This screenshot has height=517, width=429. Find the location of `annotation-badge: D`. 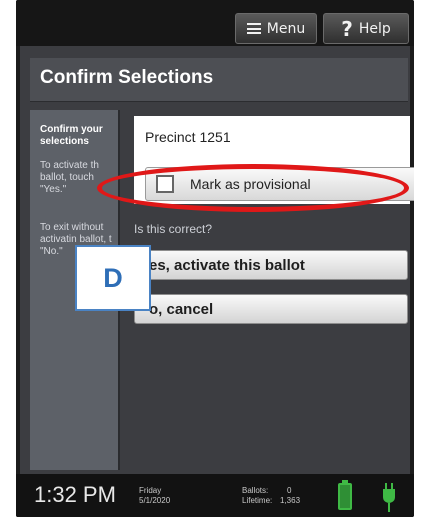

annotation-badge: D is located at coordinates (113, 278).